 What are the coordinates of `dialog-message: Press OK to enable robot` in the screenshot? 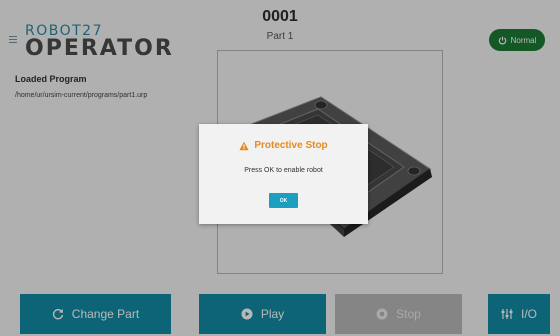 It's located at (283, 170).